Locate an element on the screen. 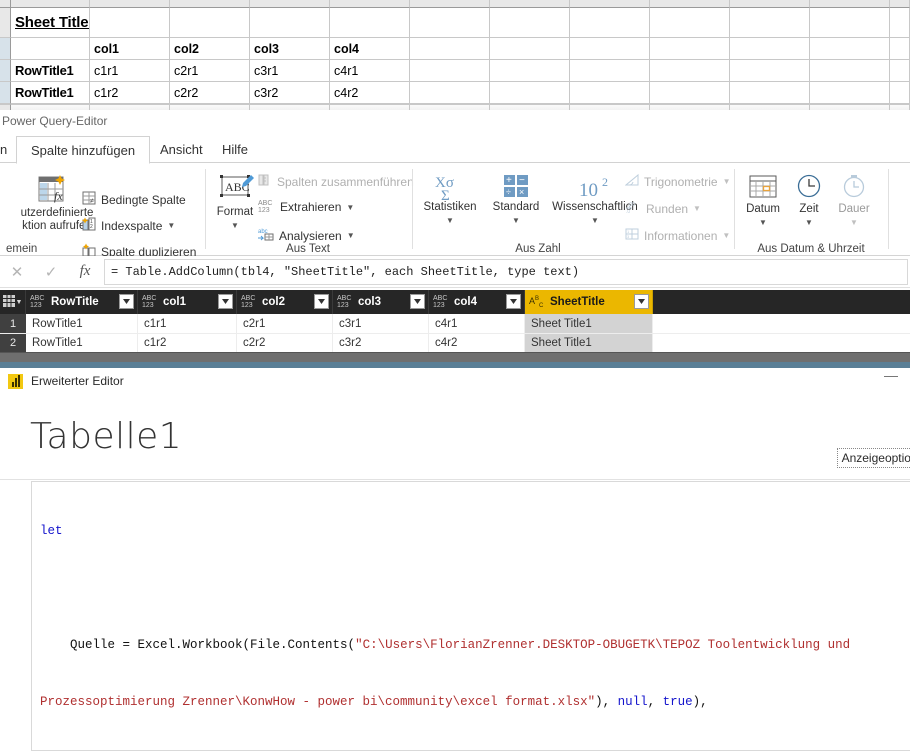 The width and height of the screenshot is (910, 751). analysieren-item: abc Analysieren ▼ is located at coordinates (306, 235).